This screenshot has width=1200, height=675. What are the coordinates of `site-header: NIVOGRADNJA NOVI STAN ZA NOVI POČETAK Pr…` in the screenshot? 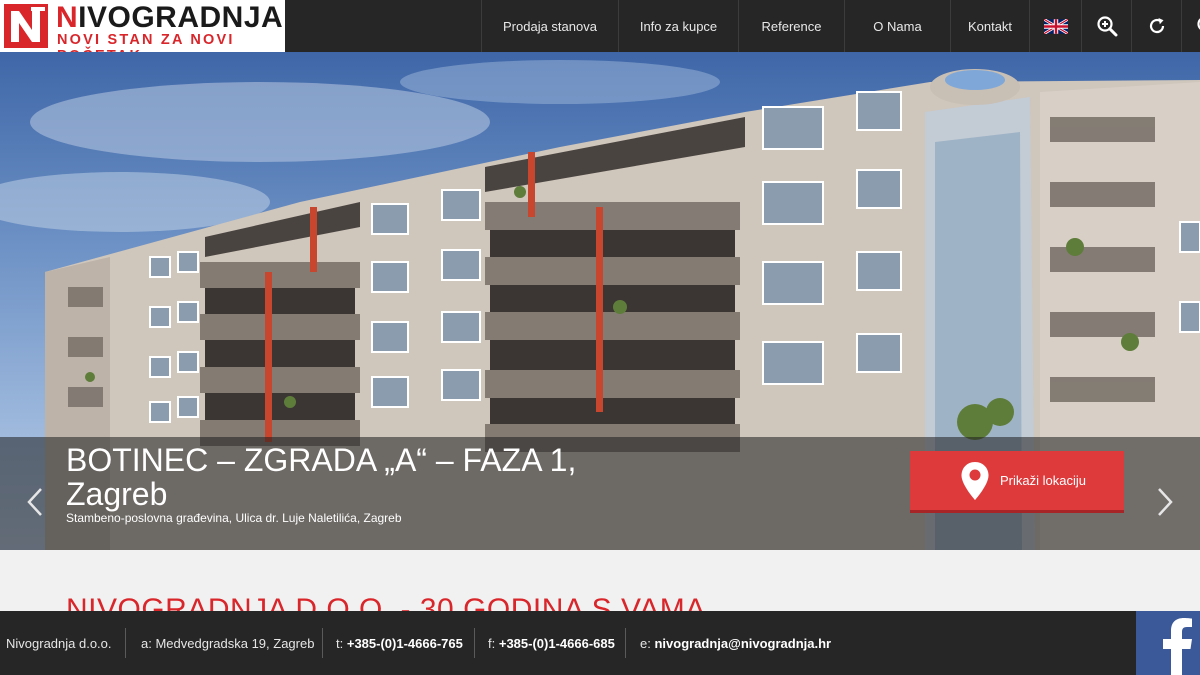 It's located at (600, 32).